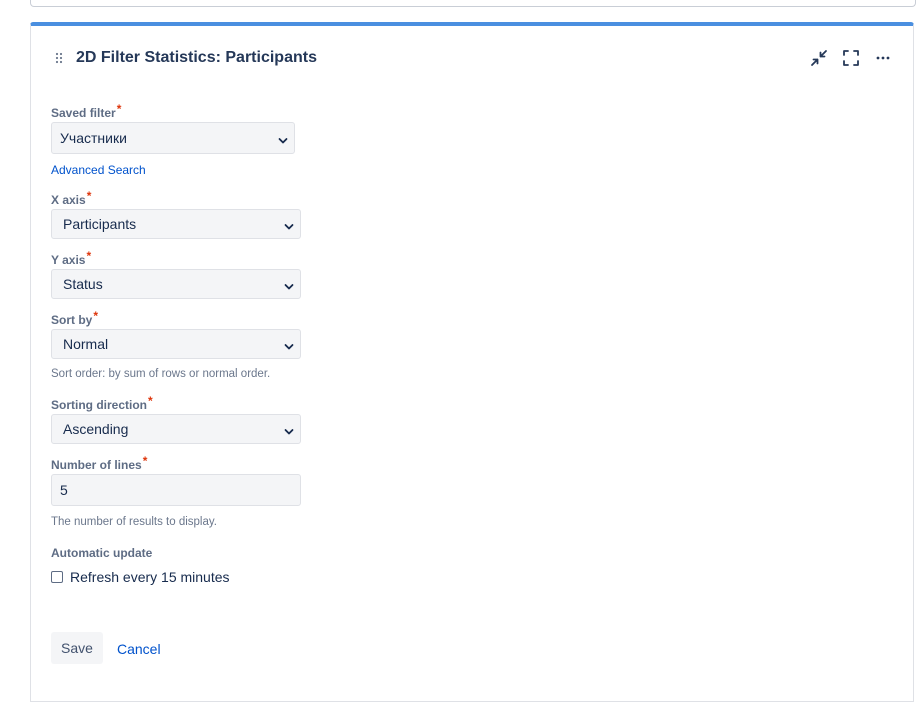 The image size is (924, 702). Describe the element at coordinates (100, 224) in the screenshot. I see `x-axis-value: Participants` at that location.